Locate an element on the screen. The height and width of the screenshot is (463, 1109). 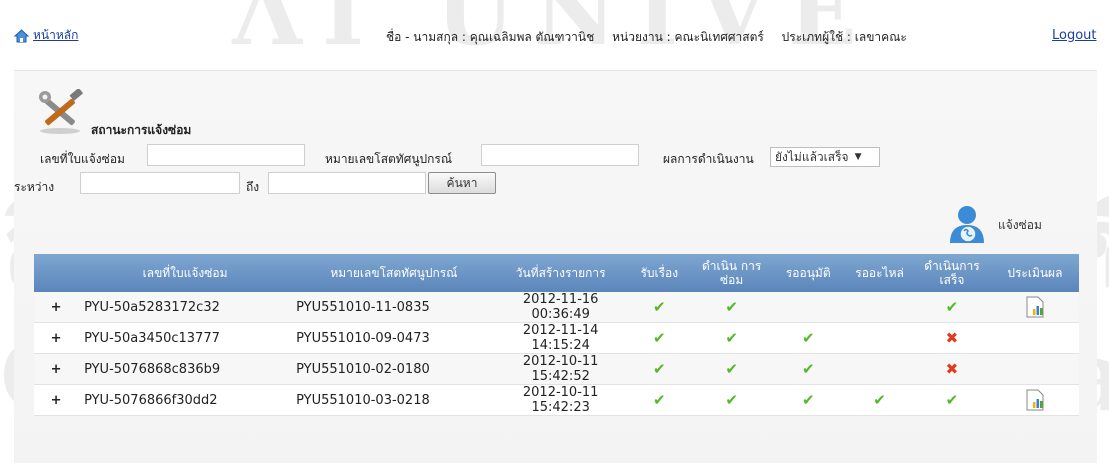
home-icon is located at coordinates (21, 35).